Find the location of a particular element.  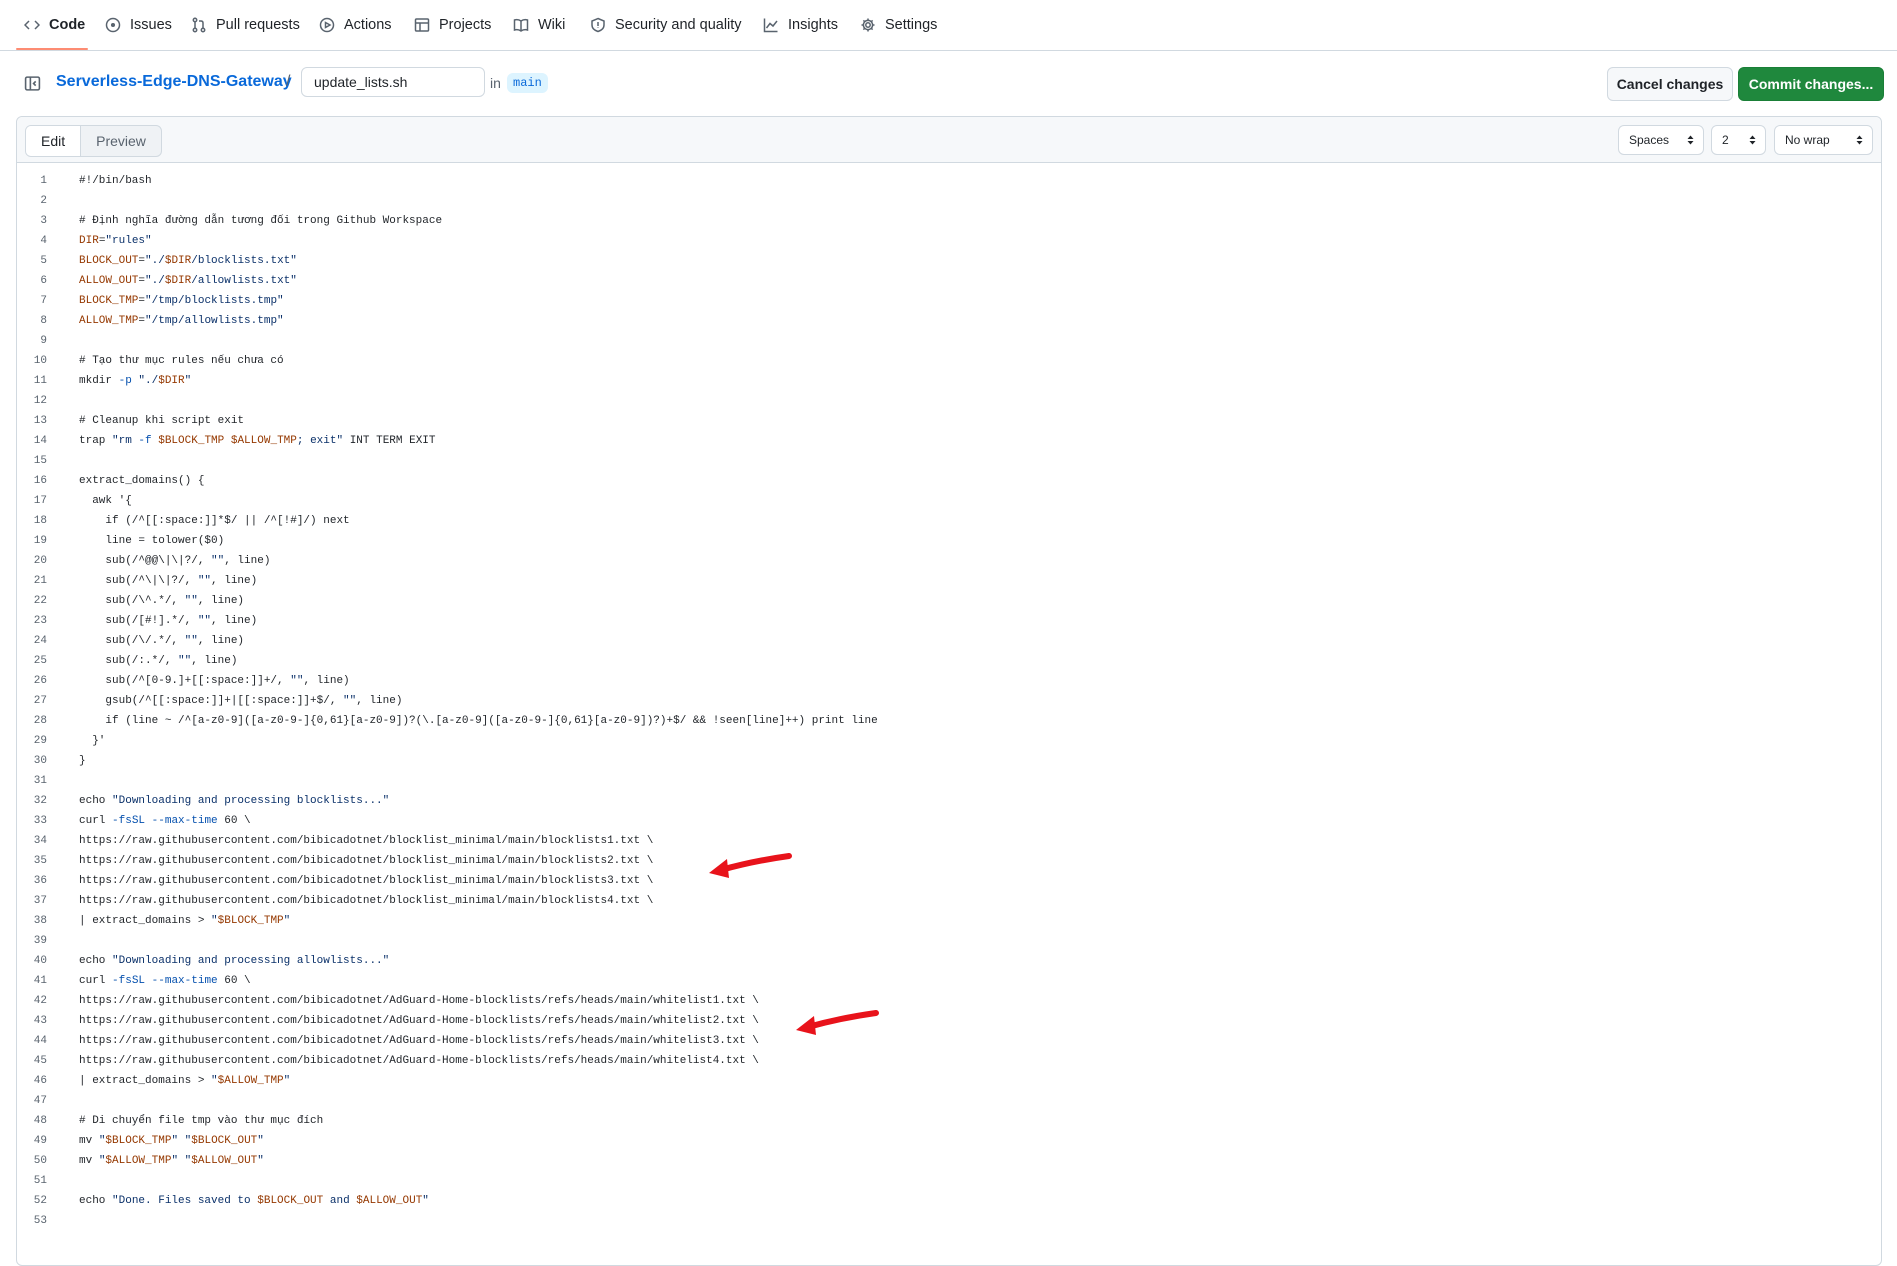

tab-actions: Actions is located at coordinates (355, 25).